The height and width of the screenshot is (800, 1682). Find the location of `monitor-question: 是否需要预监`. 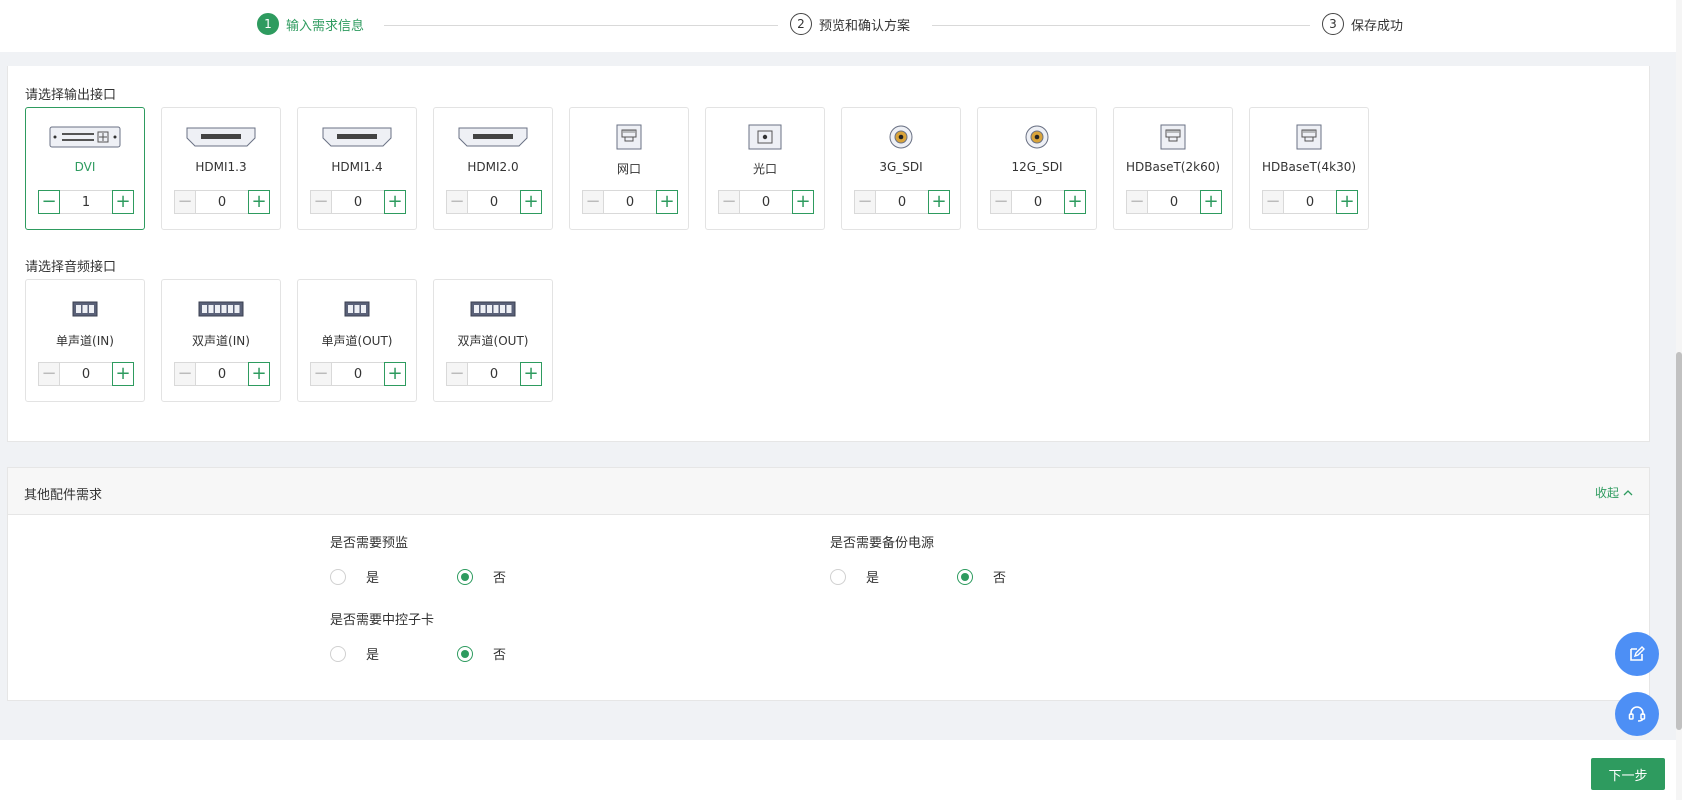

monitor-question: 是否需要预监 is located at coordinates (369, 543).